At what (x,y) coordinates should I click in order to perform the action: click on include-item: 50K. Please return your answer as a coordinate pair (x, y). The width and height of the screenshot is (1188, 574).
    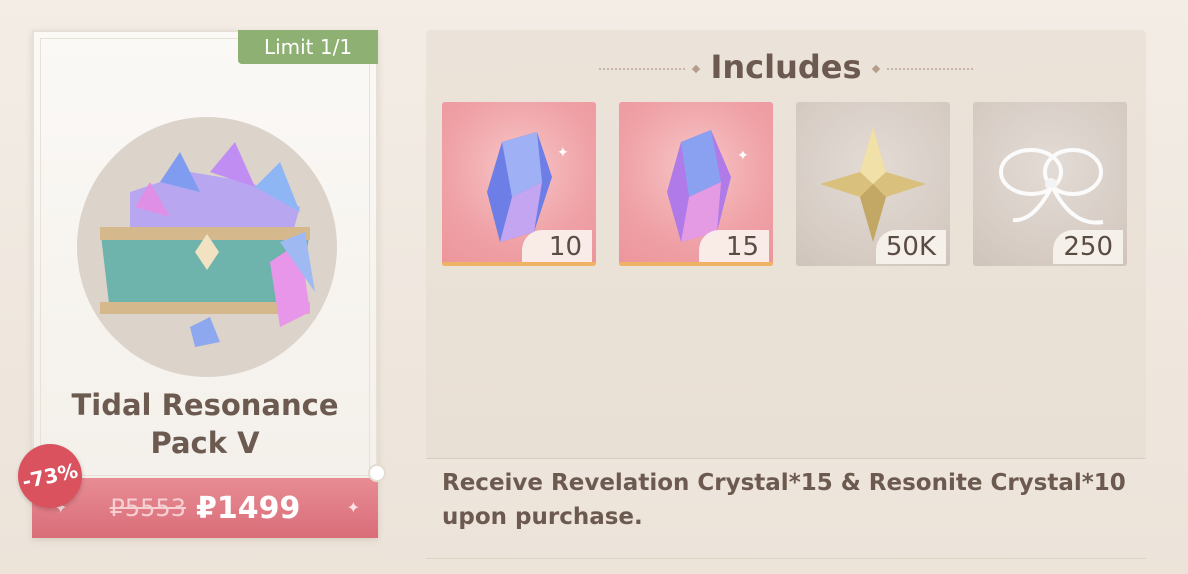
    Looking at the image, I should click on (873, 184).